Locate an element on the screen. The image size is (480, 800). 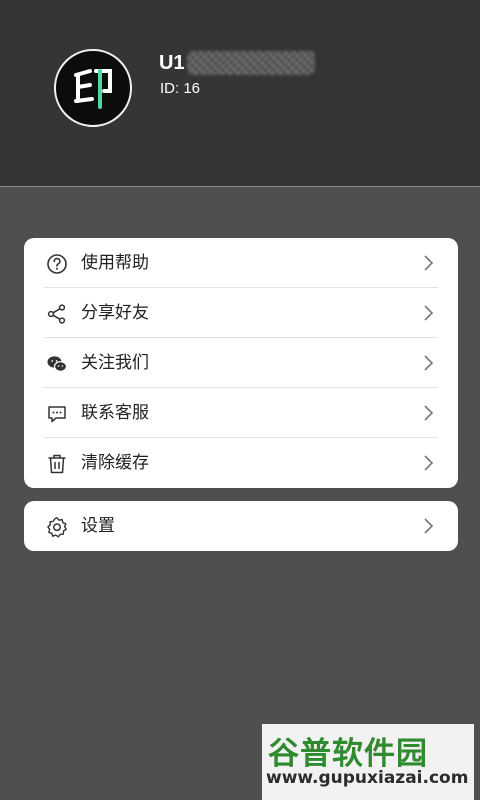
menu-item-label: 联系客服 is located at coordinates (115, 413).